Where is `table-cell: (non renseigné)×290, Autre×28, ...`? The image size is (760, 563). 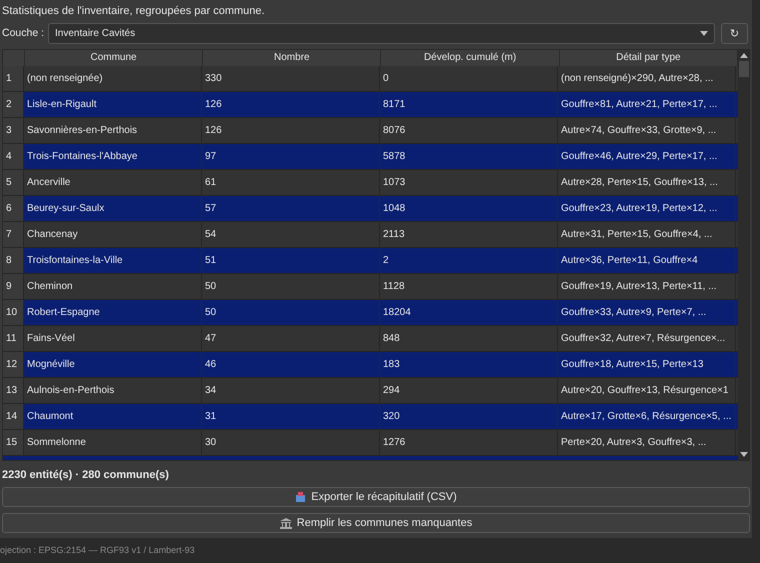 table-cell: (non renseigné)×290, Autre×28, ... is located at coordinates (647, 78).